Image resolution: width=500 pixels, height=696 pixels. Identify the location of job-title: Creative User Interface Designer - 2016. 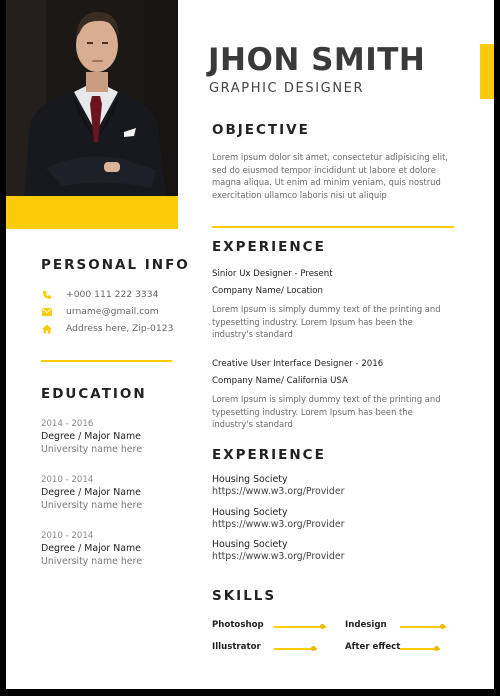
(298, 364).